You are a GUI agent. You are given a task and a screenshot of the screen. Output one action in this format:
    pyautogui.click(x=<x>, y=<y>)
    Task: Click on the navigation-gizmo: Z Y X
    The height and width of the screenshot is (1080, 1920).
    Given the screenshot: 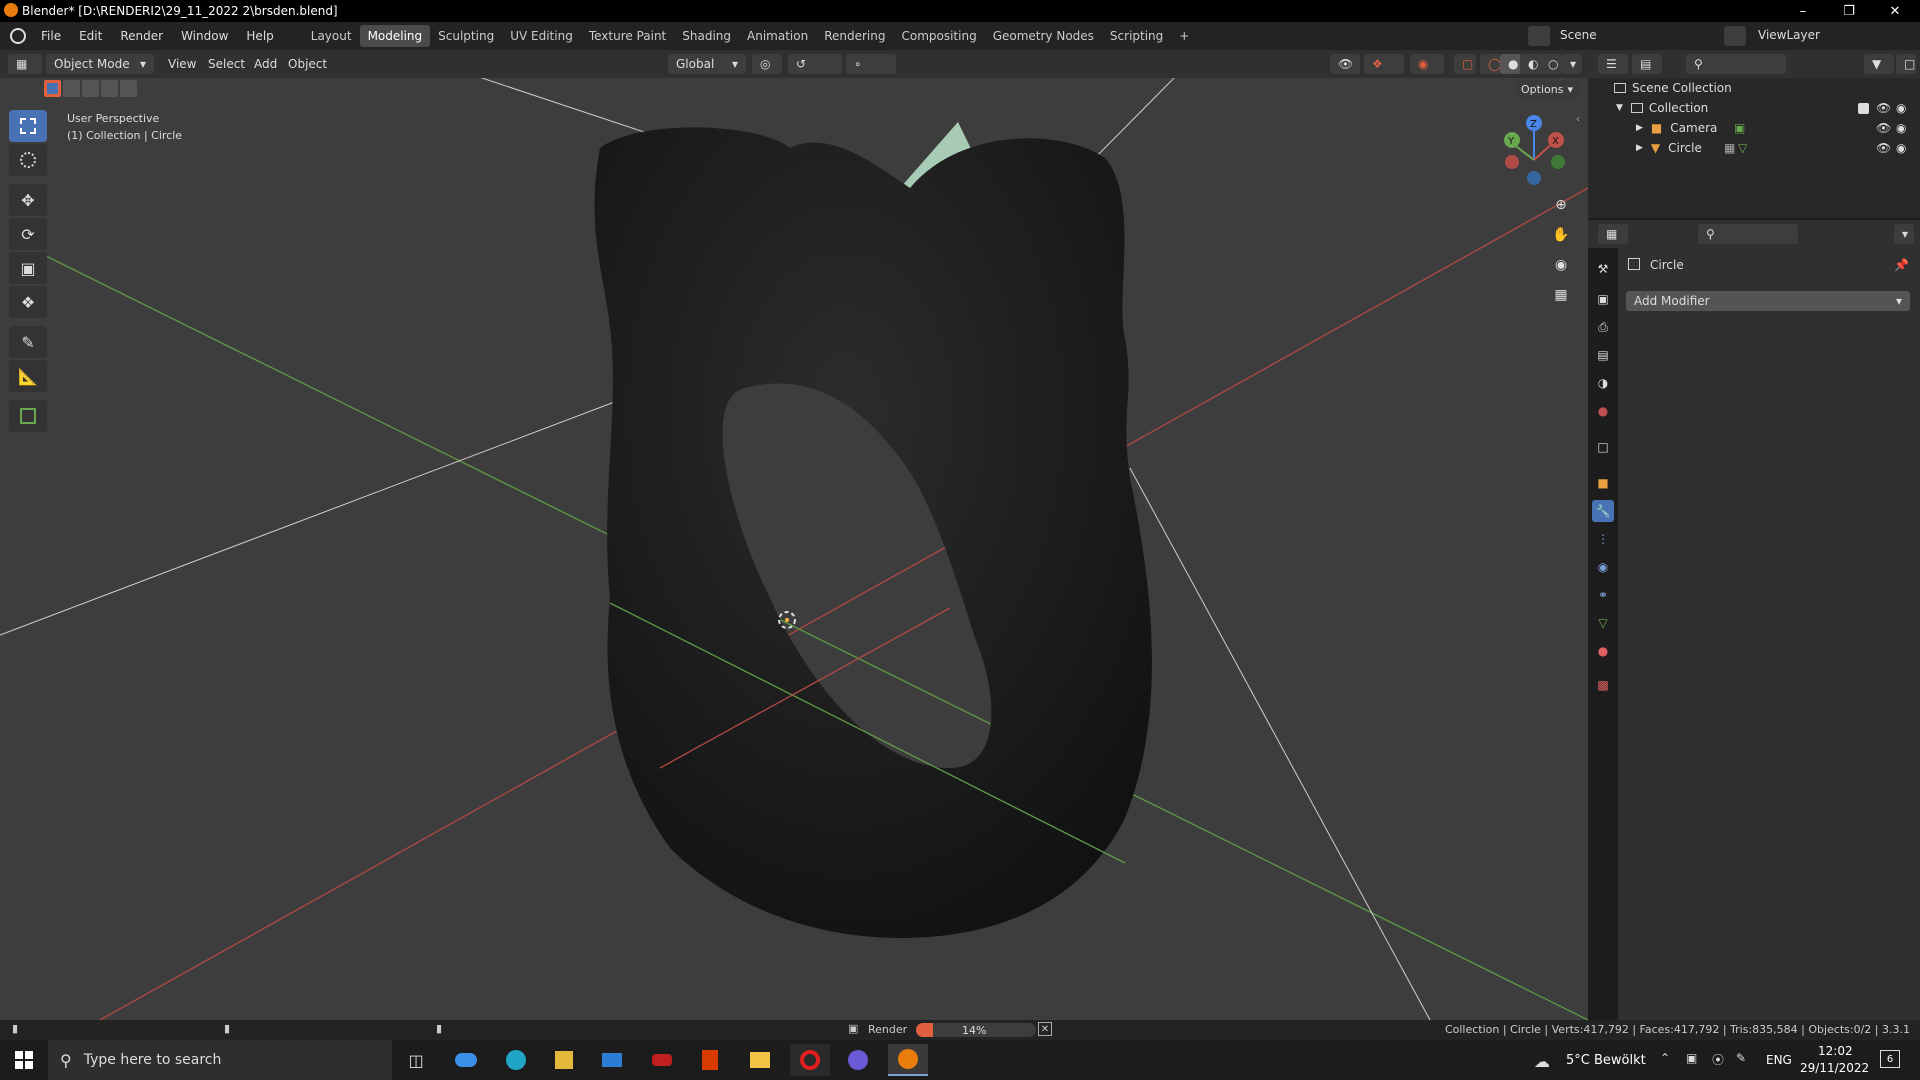 What is the action you would take?
    pyautogui.click(x=1534, y=150)
    